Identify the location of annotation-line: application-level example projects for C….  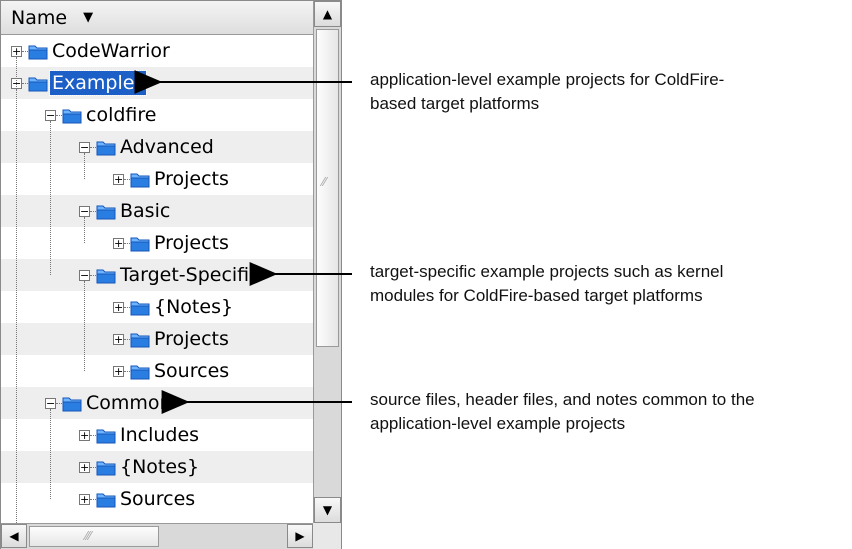
(547, 79).